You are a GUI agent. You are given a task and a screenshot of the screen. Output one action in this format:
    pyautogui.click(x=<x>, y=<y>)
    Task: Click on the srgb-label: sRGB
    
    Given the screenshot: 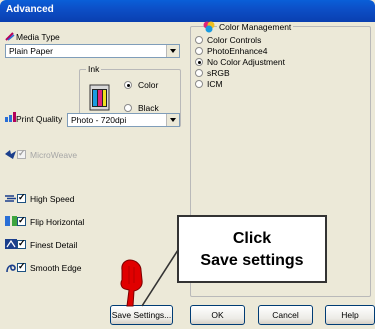 What is the action you would take?
    pyautogui.click(x=218, y=73)
    